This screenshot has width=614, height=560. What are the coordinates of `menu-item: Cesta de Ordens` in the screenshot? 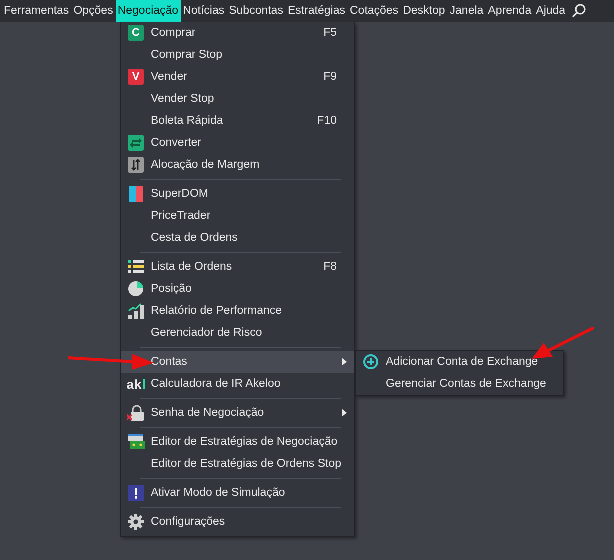 It's located at (237, 238).